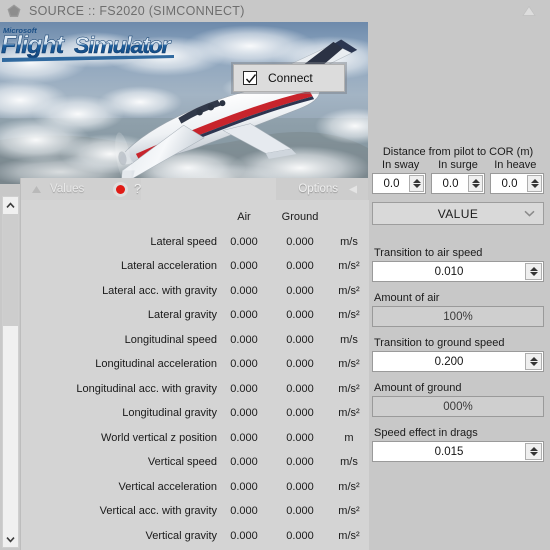 This screenshot has height=550, width=550. Describe the element at coordinates (449, 361) in the screenshot. I see `transition-ground-value: 0.200` at that location.